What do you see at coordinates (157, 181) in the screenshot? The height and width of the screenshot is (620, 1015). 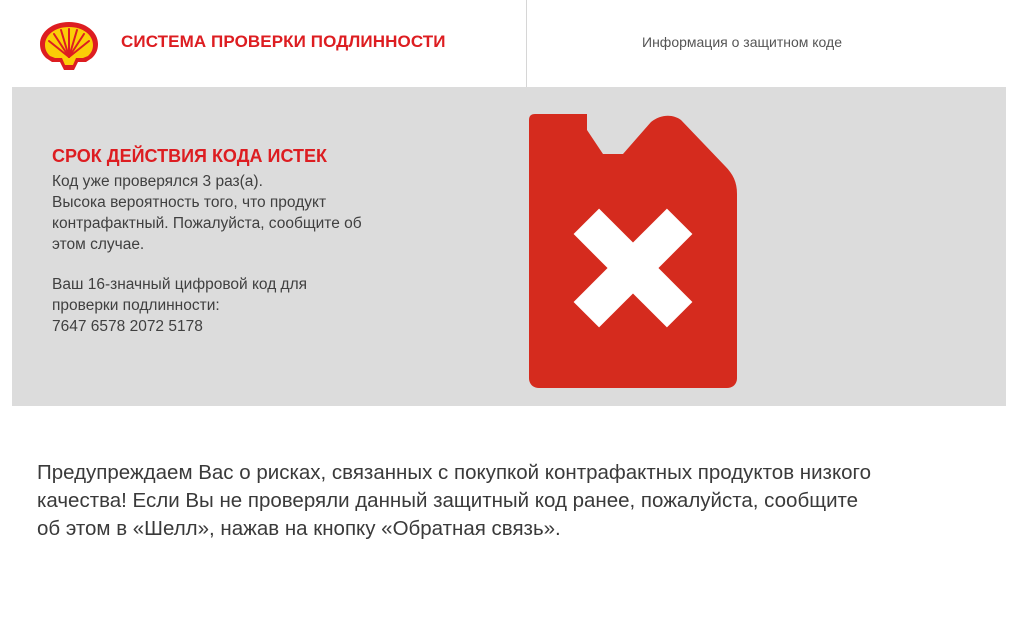 I see `result-message-line: Код уже проверялся 3 раз(а).` at bounding box center [157, 181].